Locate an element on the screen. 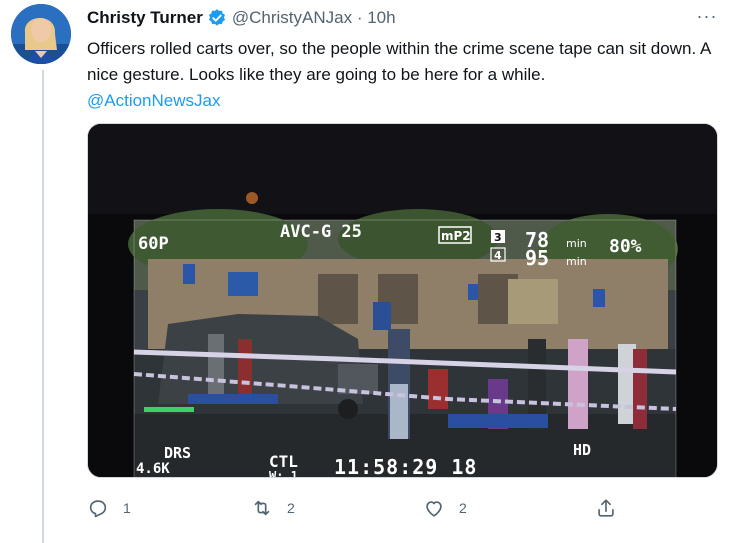 This screenshot has height=543, width=739. share-button is located at coordinates (606, 508).